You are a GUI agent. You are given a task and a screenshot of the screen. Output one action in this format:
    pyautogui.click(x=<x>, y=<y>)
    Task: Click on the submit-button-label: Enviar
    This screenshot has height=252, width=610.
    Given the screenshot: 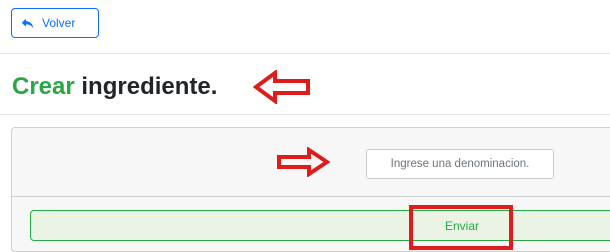 What is the action you would take?
    pyautogui.click(x=461, y=225)
    